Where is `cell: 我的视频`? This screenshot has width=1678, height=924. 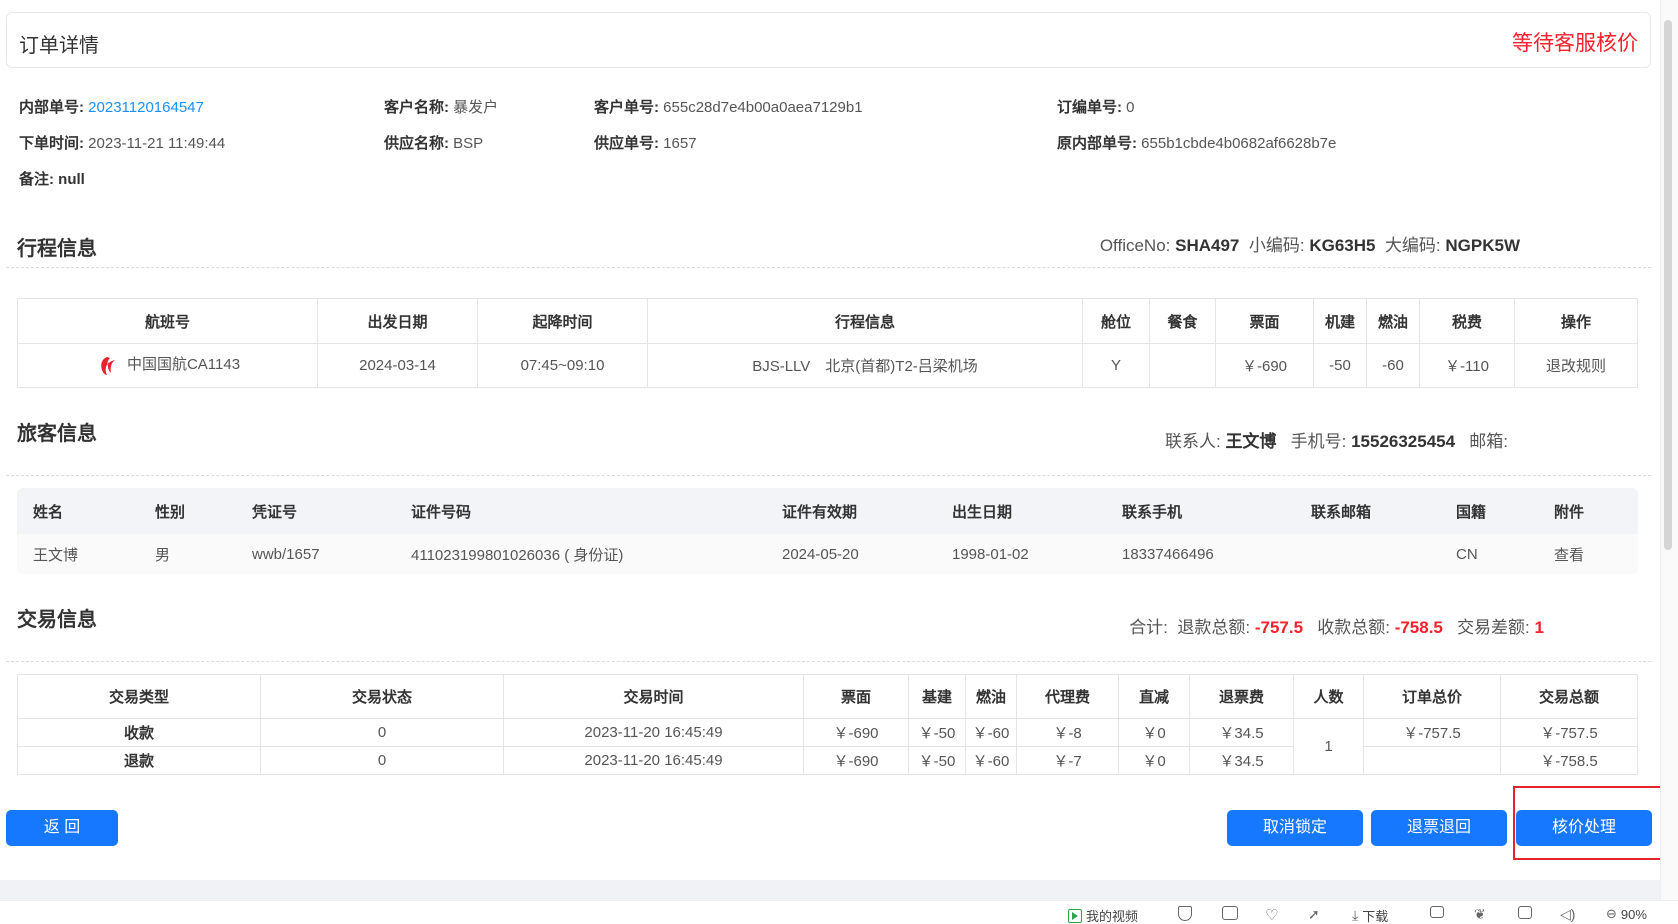 cell: 我的视频 is located at coordinates (1112, 916).